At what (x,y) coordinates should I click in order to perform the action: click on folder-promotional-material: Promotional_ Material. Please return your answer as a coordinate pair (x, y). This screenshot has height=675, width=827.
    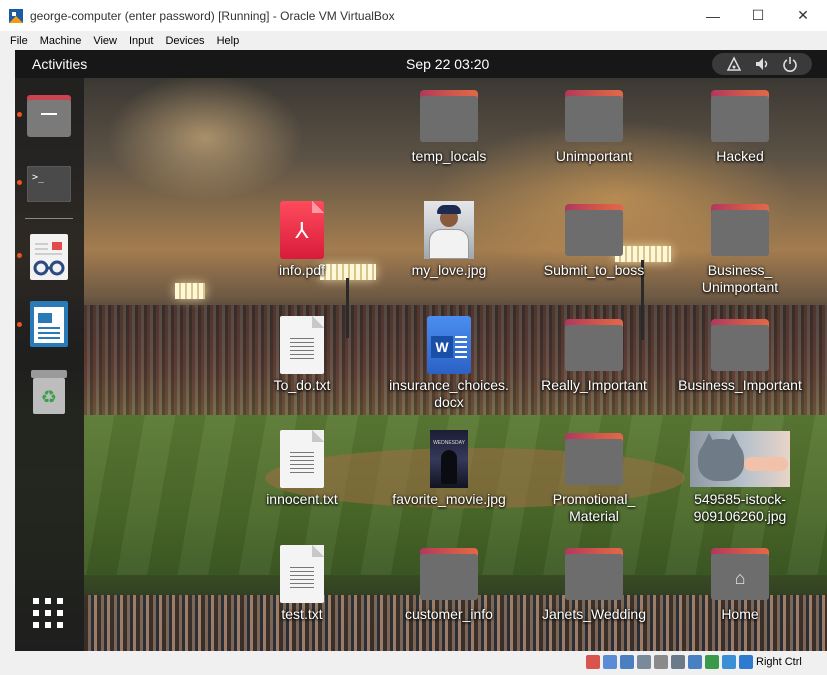
    Looking at the image, I should click on (594, 477).